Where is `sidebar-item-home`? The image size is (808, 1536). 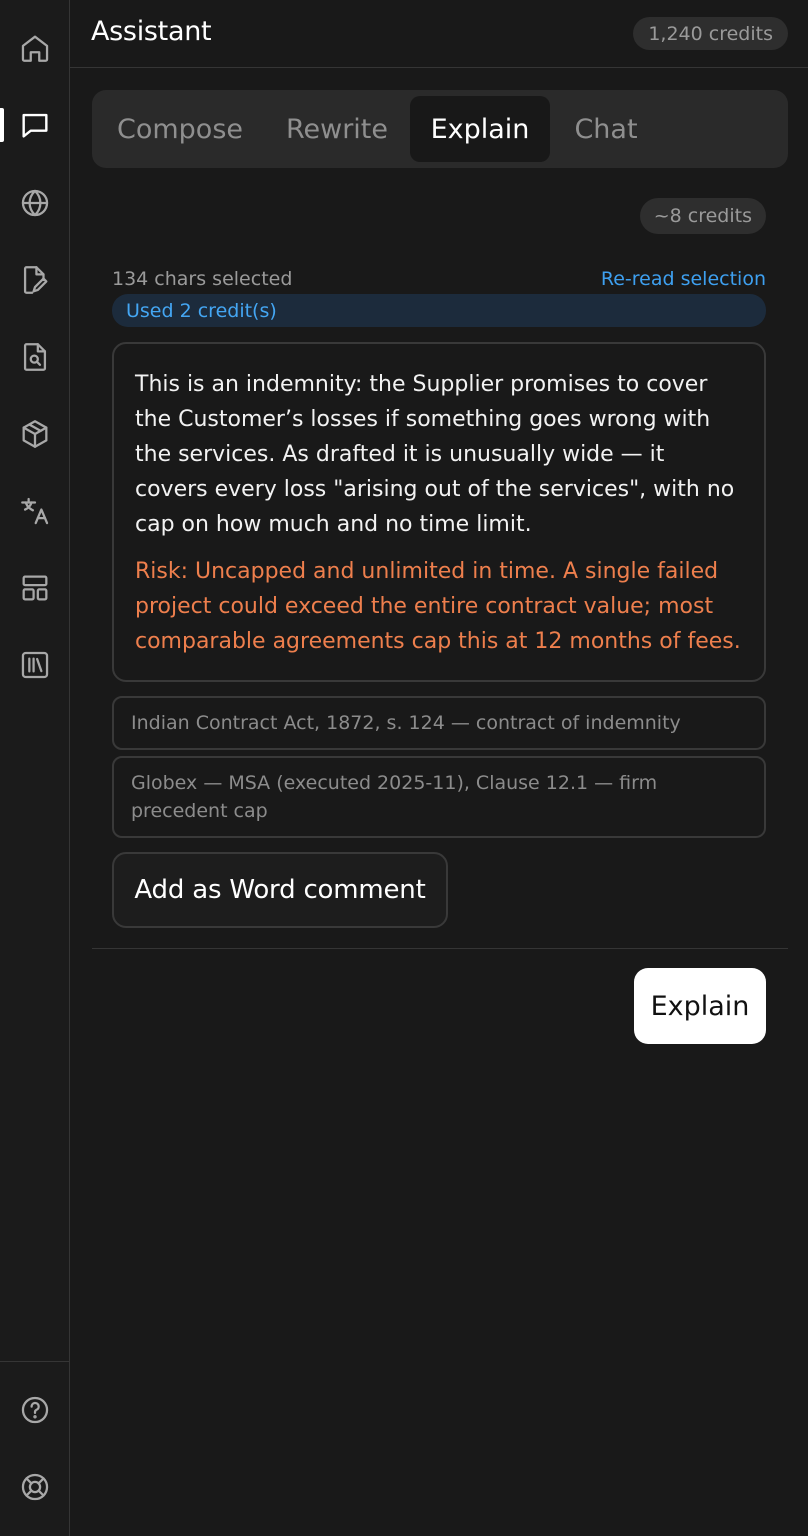 sidebar-item-home is located at coordinates (34, 48).